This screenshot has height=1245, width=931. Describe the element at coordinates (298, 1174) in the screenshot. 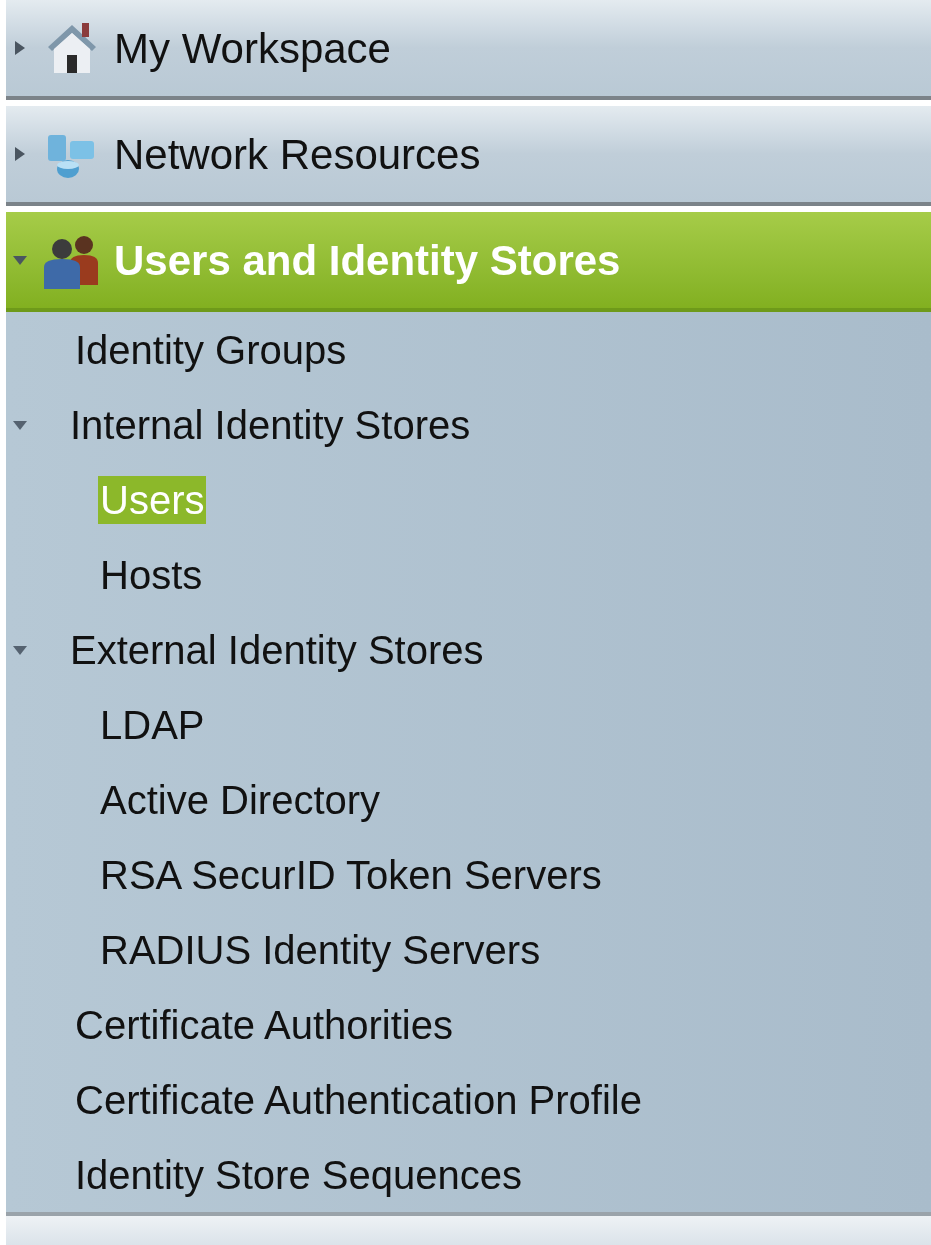

I see `tree-item: Identity Store Sequences` at that location.